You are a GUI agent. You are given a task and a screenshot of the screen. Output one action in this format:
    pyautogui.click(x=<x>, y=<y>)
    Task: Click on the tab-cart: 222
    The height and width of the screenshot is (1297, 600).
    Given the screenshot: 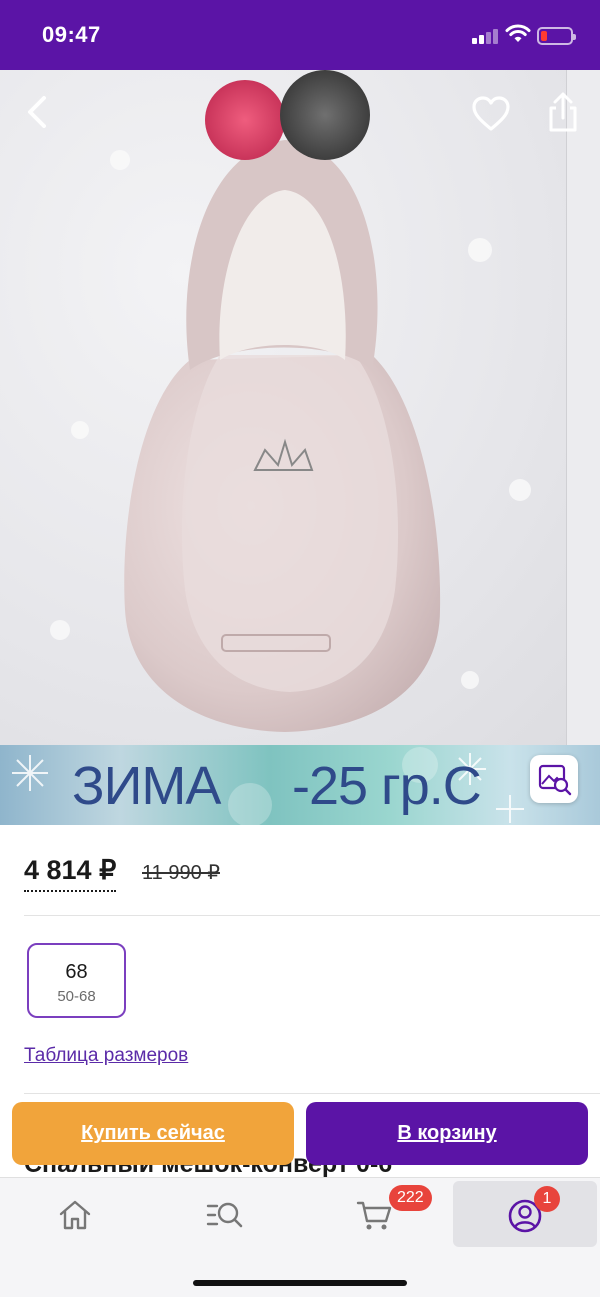 What is the action you would take?
    pyautogui.click(x=375, y=1213)
    